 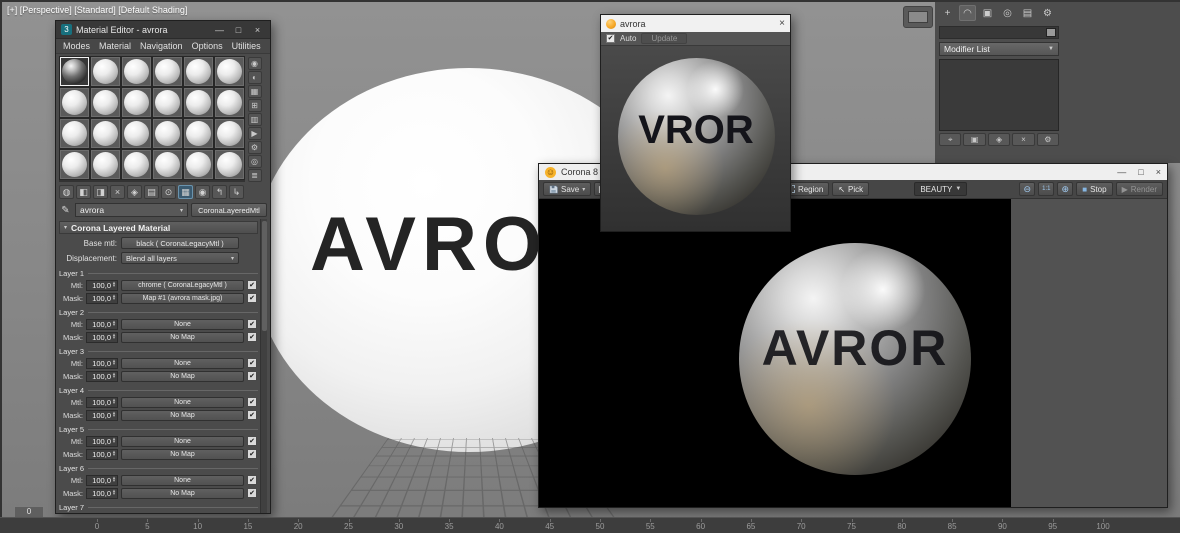 I want to click on put-to-library-icon: ▤, so click(x=151, y=192).